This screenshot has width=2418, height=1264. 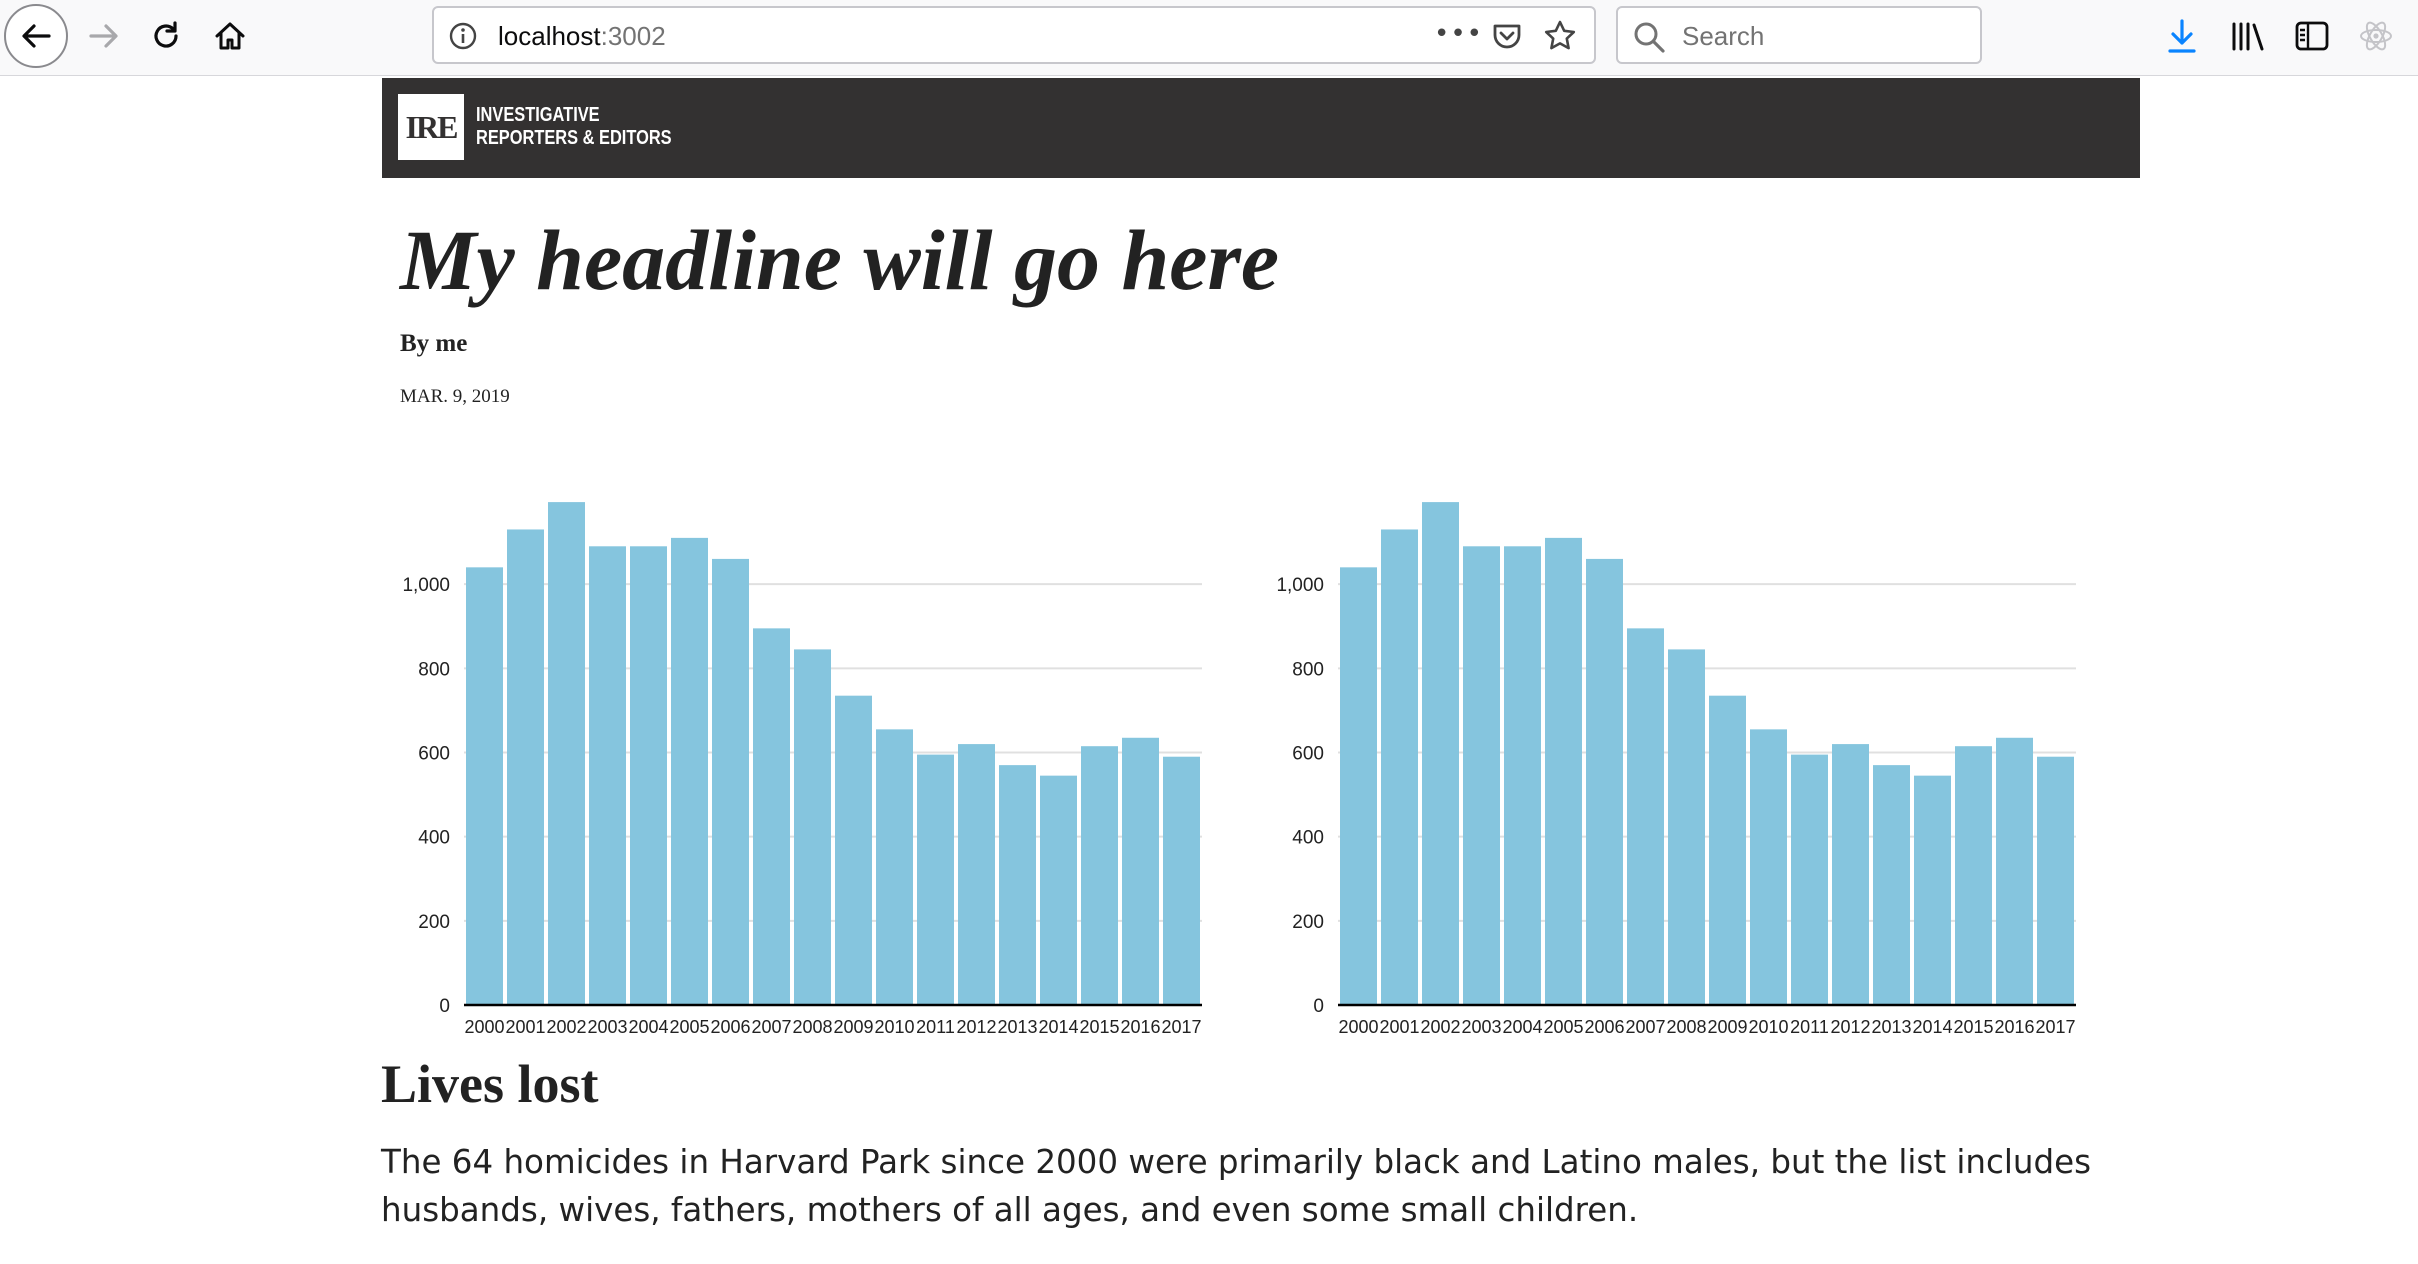 I want to click on logo-line-2: REPORTERS & EDITORS, so click(x=574, y=138).